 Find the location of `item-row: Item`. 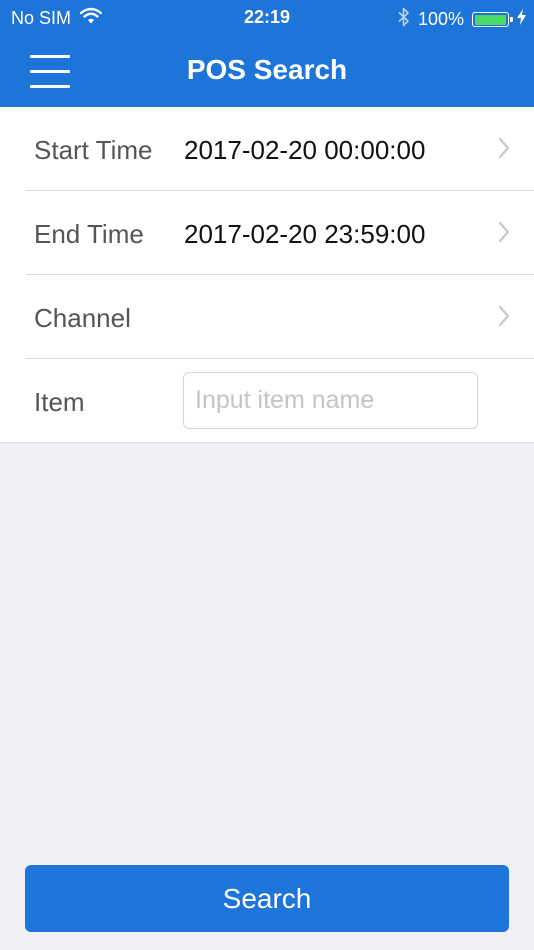

item-row: Item is located at coordinates (280, 400).